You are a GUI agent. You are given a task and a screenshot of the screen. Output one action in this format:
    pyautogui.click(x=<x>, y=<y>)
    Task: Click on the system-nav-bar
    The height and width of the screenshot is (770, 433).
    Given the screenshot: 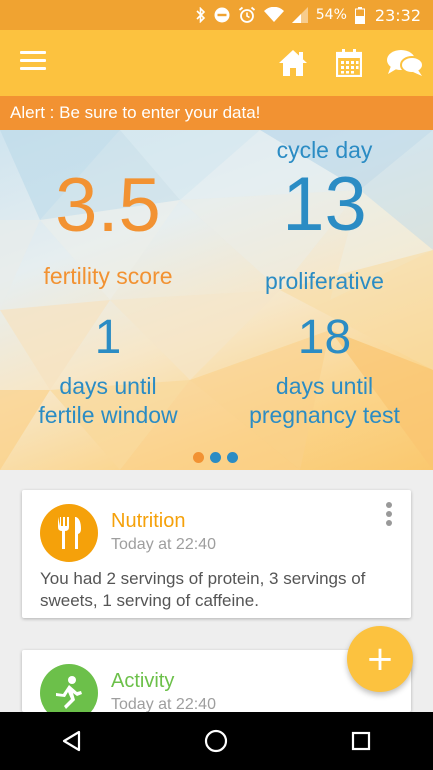 What is the action you would take?
    pyautogui.click(x=216, y=741)
    